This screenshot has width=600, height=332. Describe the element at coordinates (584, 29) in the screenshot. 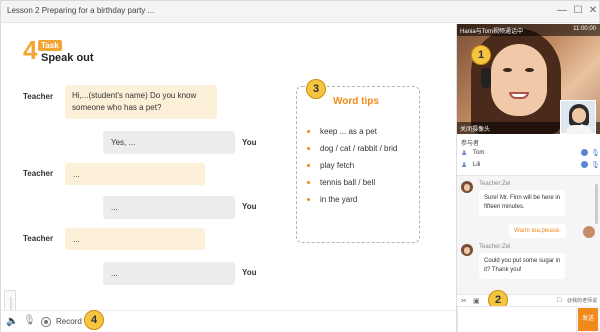

I see `video-time: 11:00:00` at that location.